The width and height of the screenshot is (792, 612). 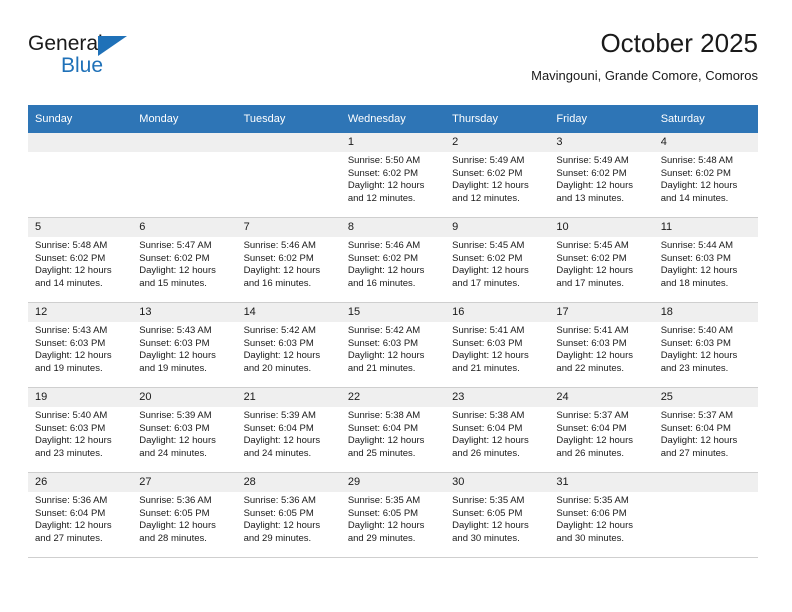 I want to click on day-number: 10, so click(x=601, y=227).